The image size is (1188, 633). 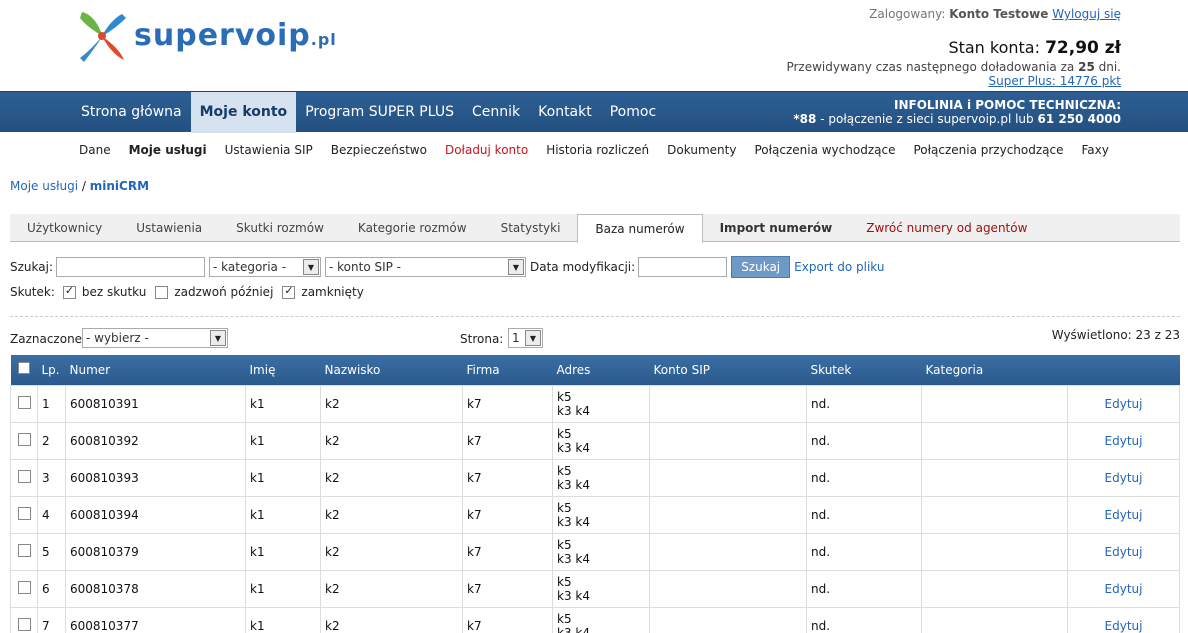 What do you see at coordinates (516, 267) in the screenshot?
I see `chevron-down-icon: ▼` at bounding box center [516, 267].